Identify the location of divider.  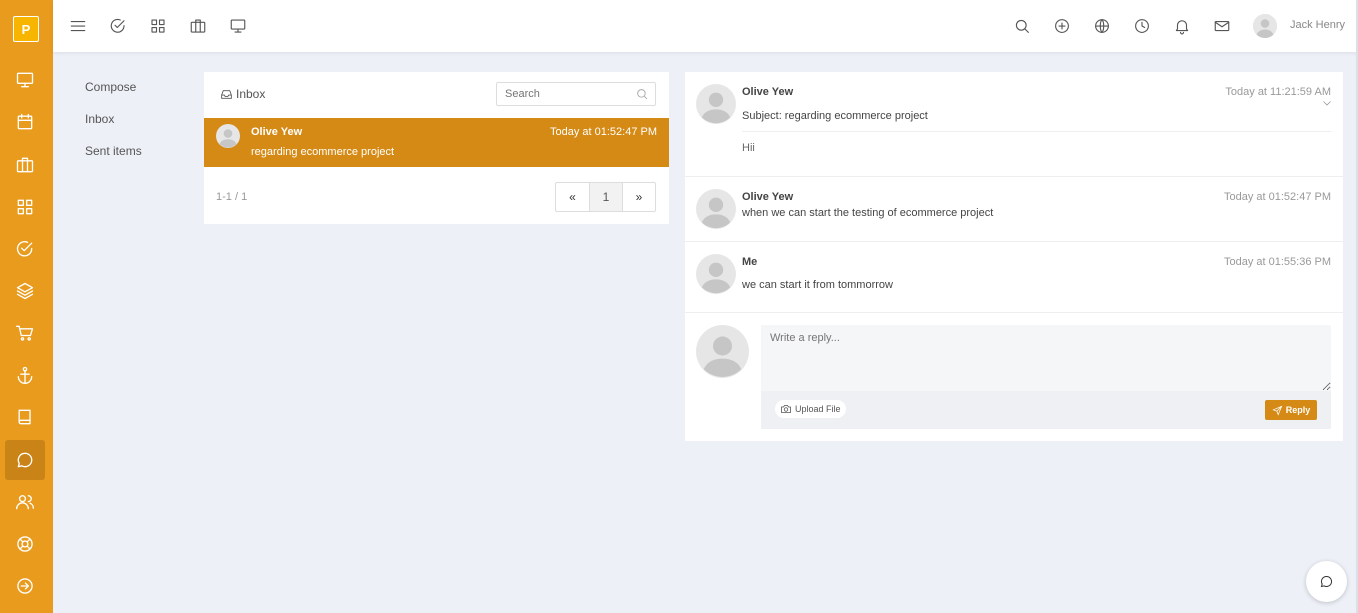
(1036, 131).